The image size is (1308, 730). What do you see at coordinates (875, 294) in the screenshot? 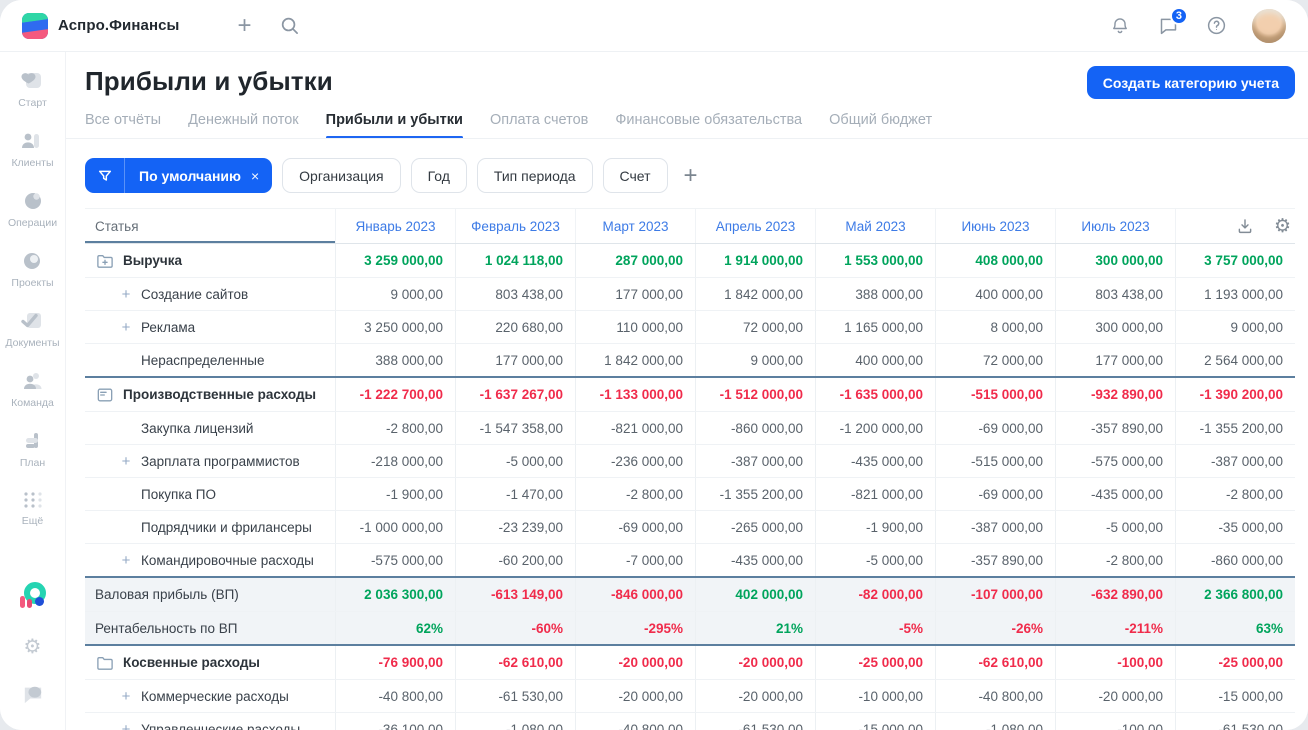
I see `value-cell: 388 000,00` at bounding box center [875, 294].